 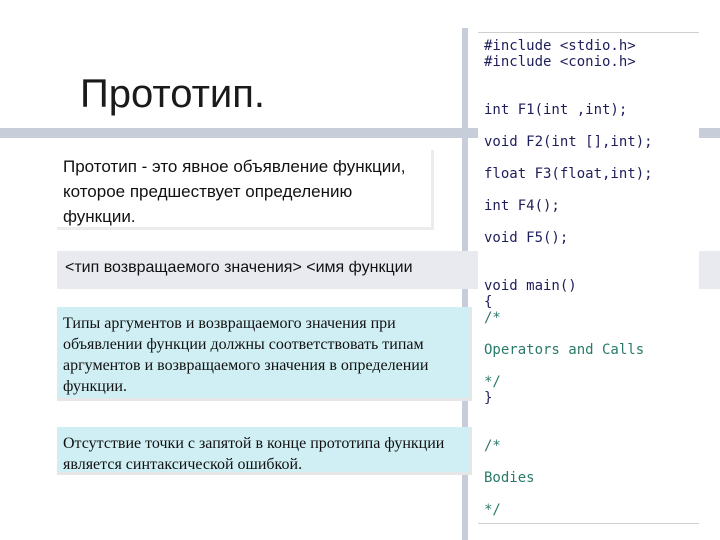 What do you see at coordinates (492, 446) in the screenshot?
I see `code-comment-open-bodies: /*` at bounding box center [492, 446].